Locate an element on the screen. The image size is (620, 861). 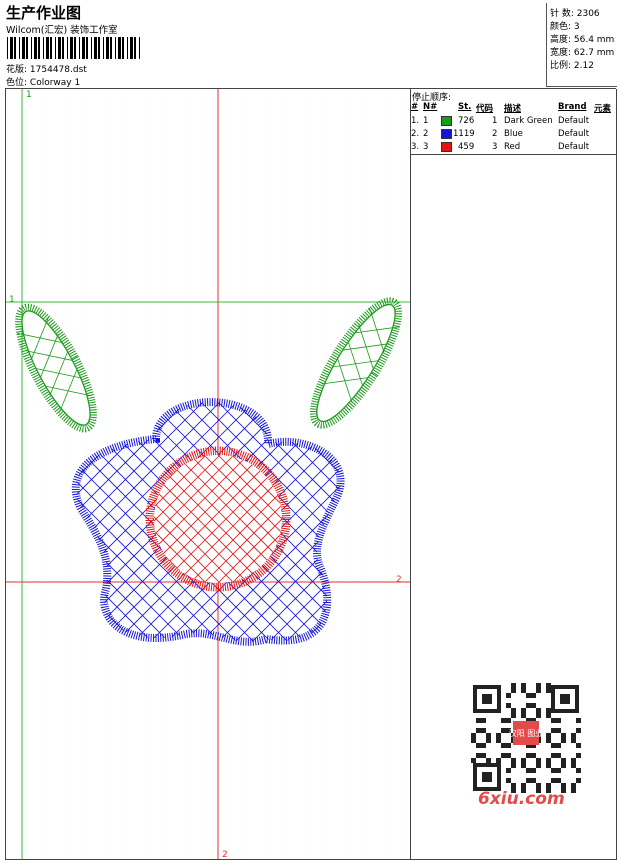
design-file-line: 花版: 1754478.dst is located at coordinates (46, 68).